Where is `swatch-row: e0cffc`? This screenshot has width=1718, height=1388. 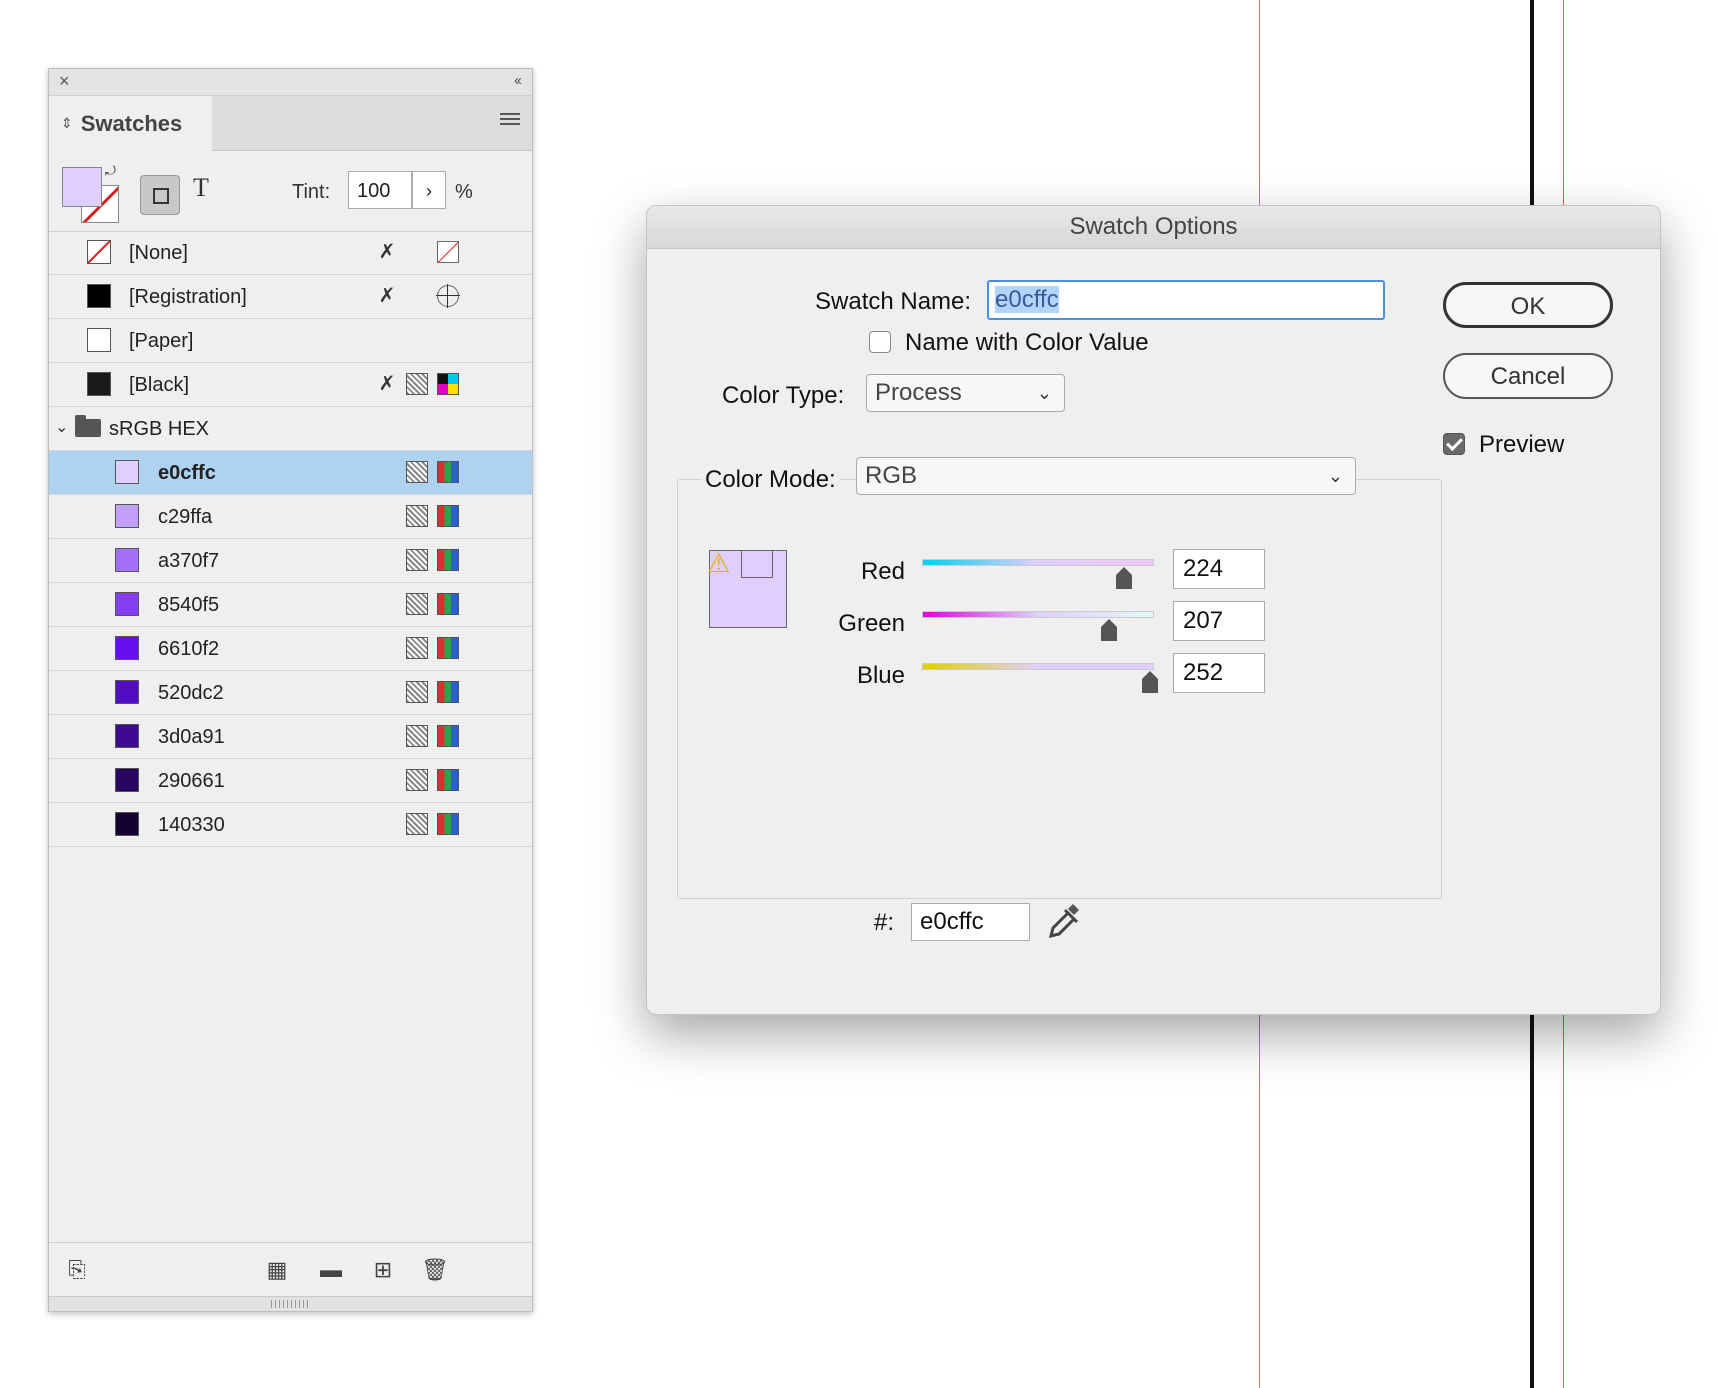
swatch-row: e0cffc is located at coordinates (290, 473).